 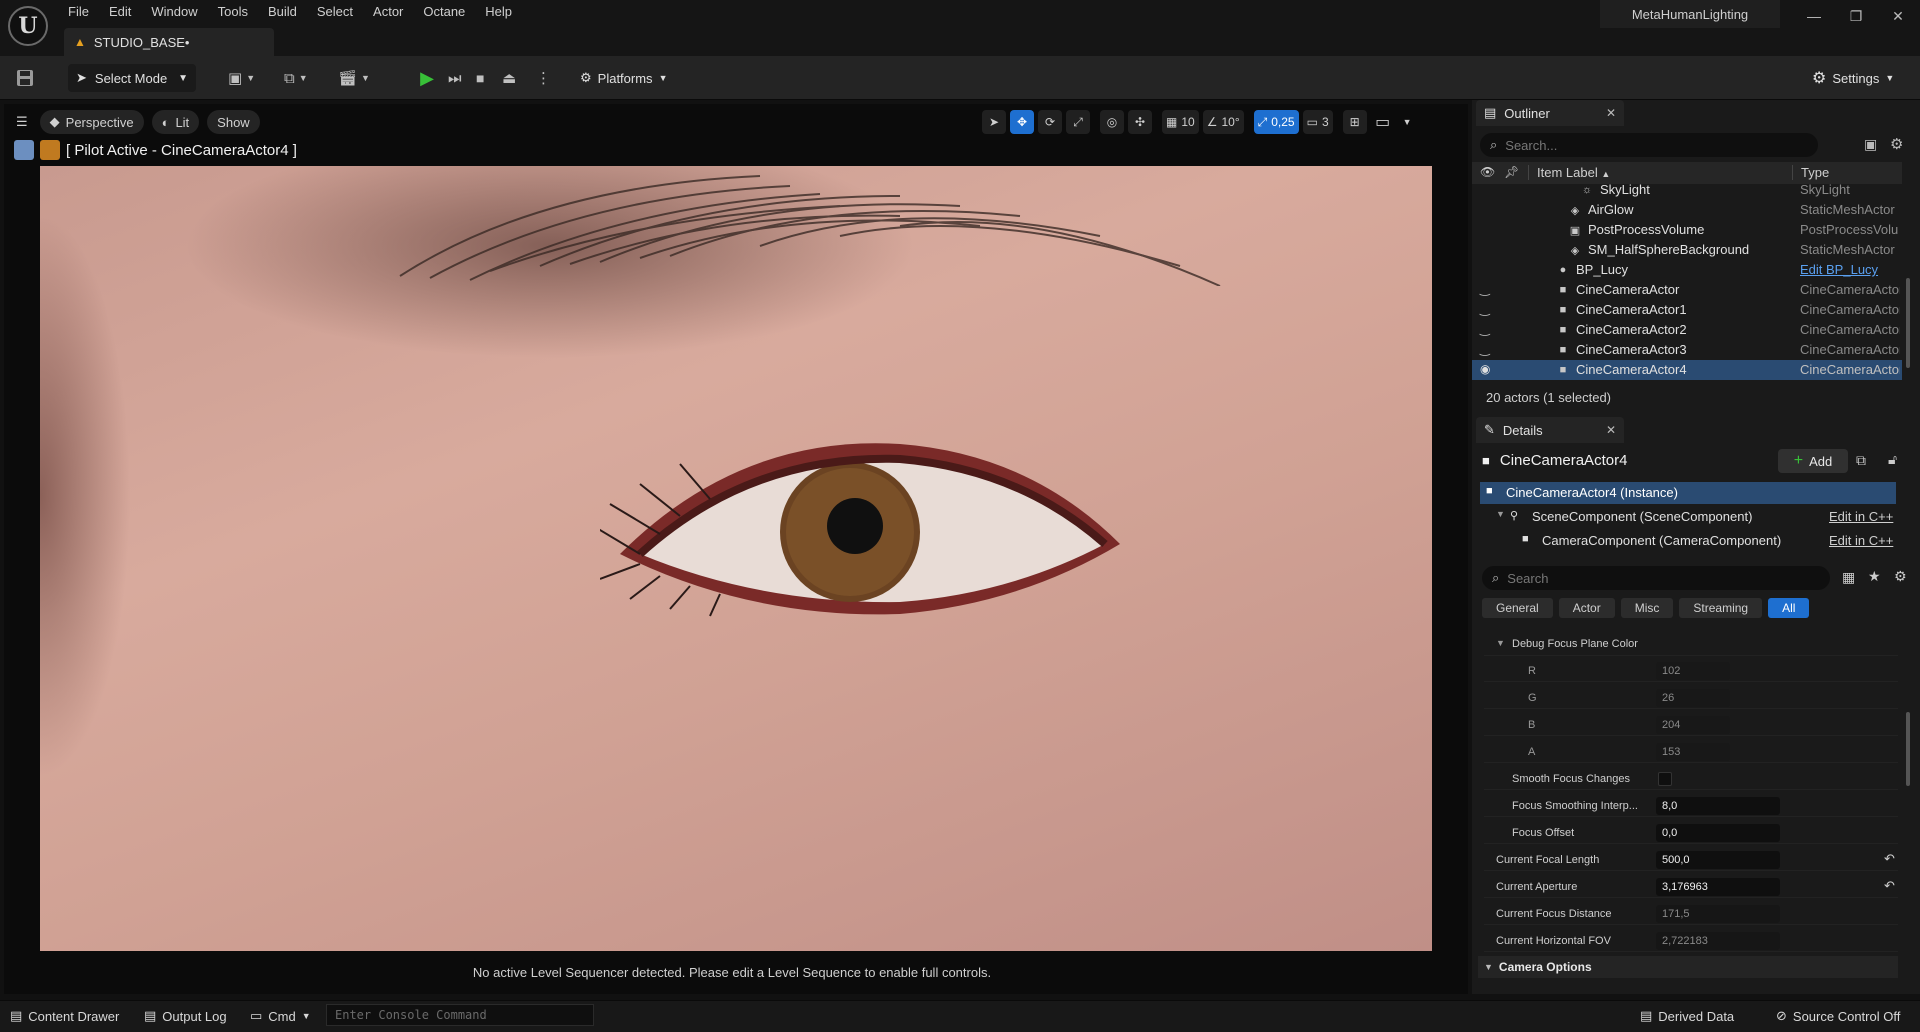 What do you see at coordinates (543, 78) in the screenshot?
I see `more-options-icon: ⋮` at bounding box center [543, 78].